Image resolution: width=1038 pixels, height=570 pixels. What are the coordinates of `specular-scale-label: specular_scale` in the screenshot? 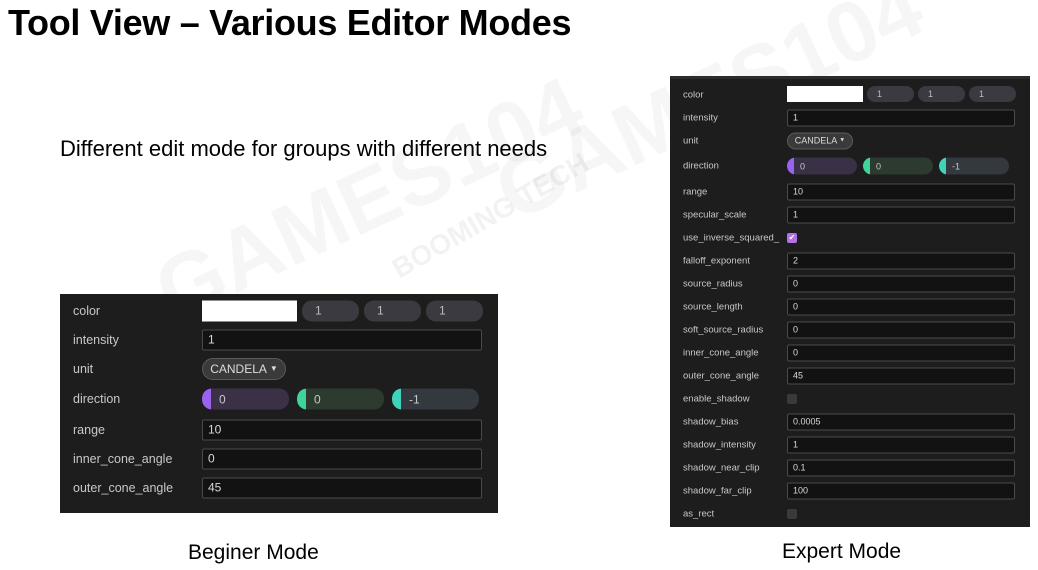 It's located at (715, 214).